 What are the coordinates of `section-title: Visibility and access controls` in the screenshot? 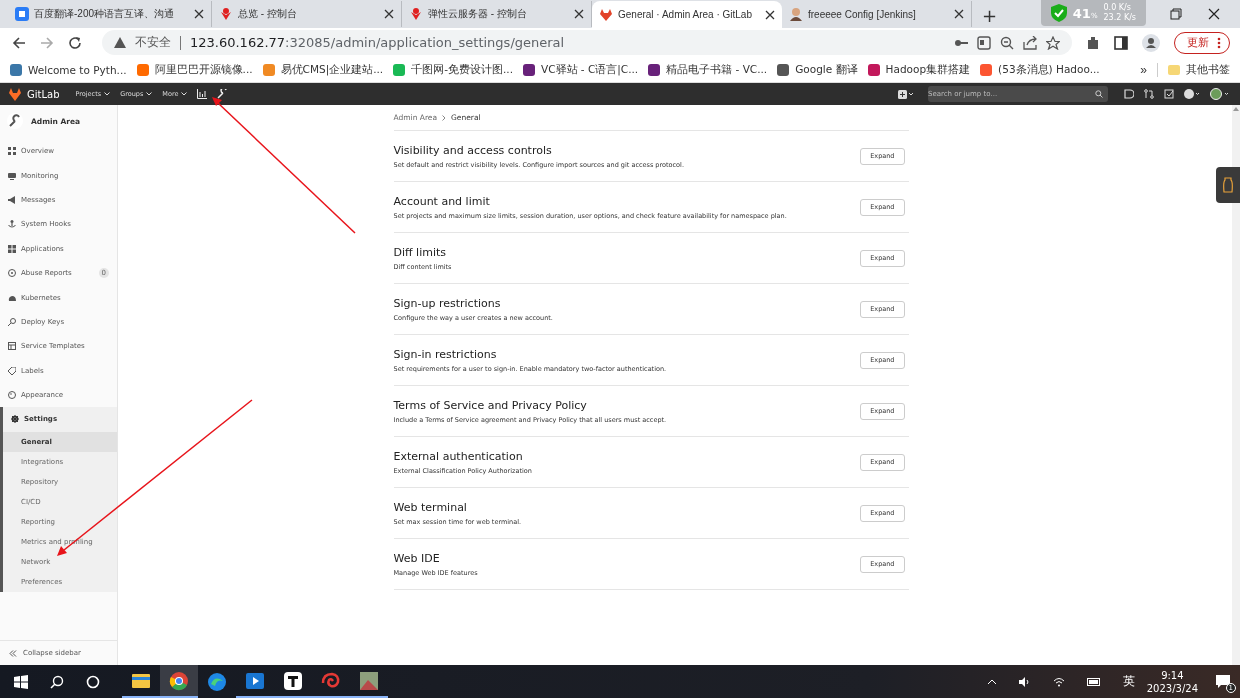 It's located at (473, 150).